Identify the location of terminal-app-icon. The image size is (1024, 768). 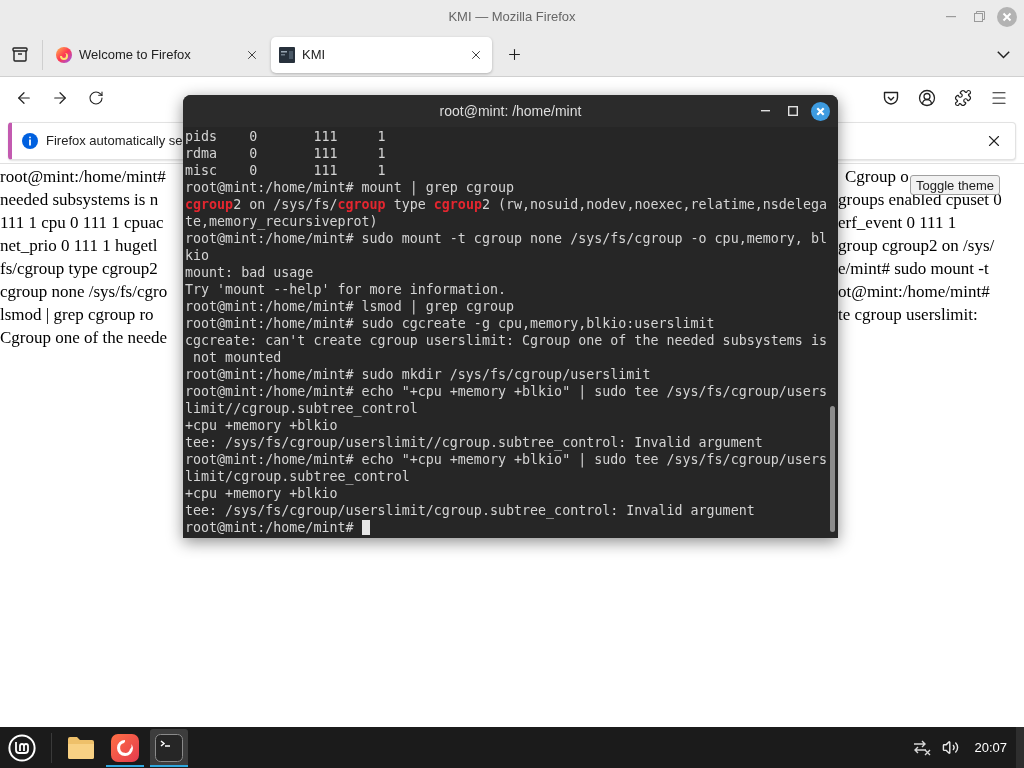
(169, 747).